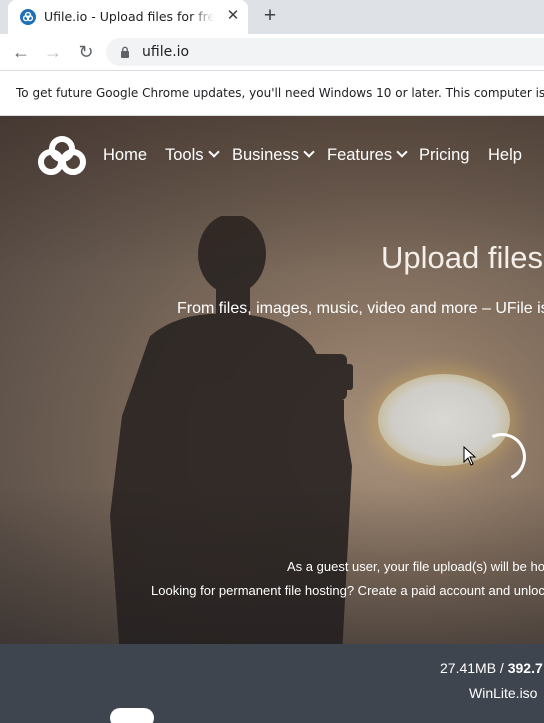 The width and height of the screenshot is (544, 723). Describe the element at coordinates (265, 155) in the screenshot. I see `nav-business-label: Business` at that location.